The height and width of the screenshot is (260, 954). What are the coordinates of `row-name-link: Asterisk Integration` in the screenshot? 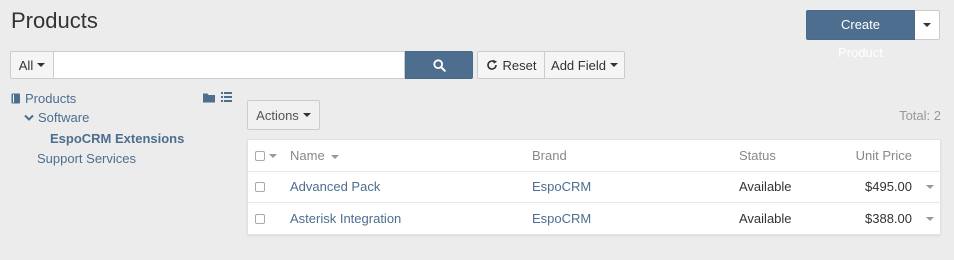 It's located at (345, 218).